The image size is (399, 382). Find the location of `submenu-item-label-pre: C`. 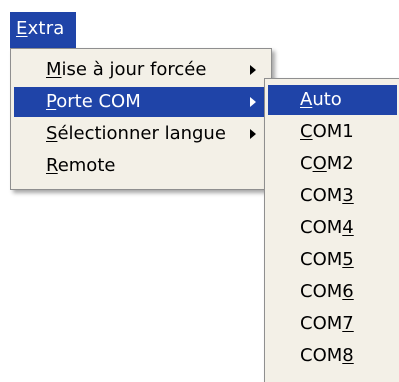

submenu-item-label-pre: C is located at coordinates (306, 163).